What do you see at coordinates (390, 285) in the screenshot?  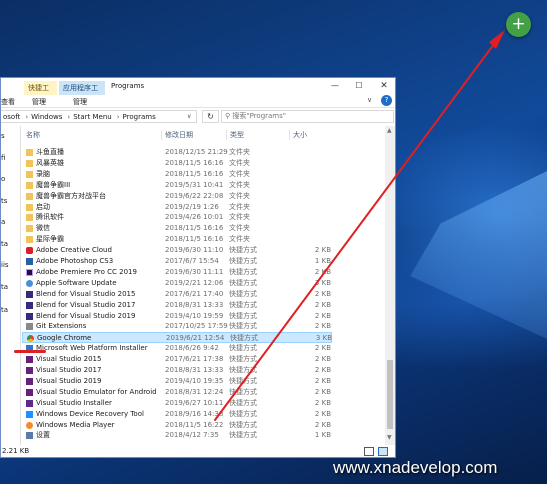 I see `vertical-scrollbar: ▲ ▼` at bounding box center [390, 285].